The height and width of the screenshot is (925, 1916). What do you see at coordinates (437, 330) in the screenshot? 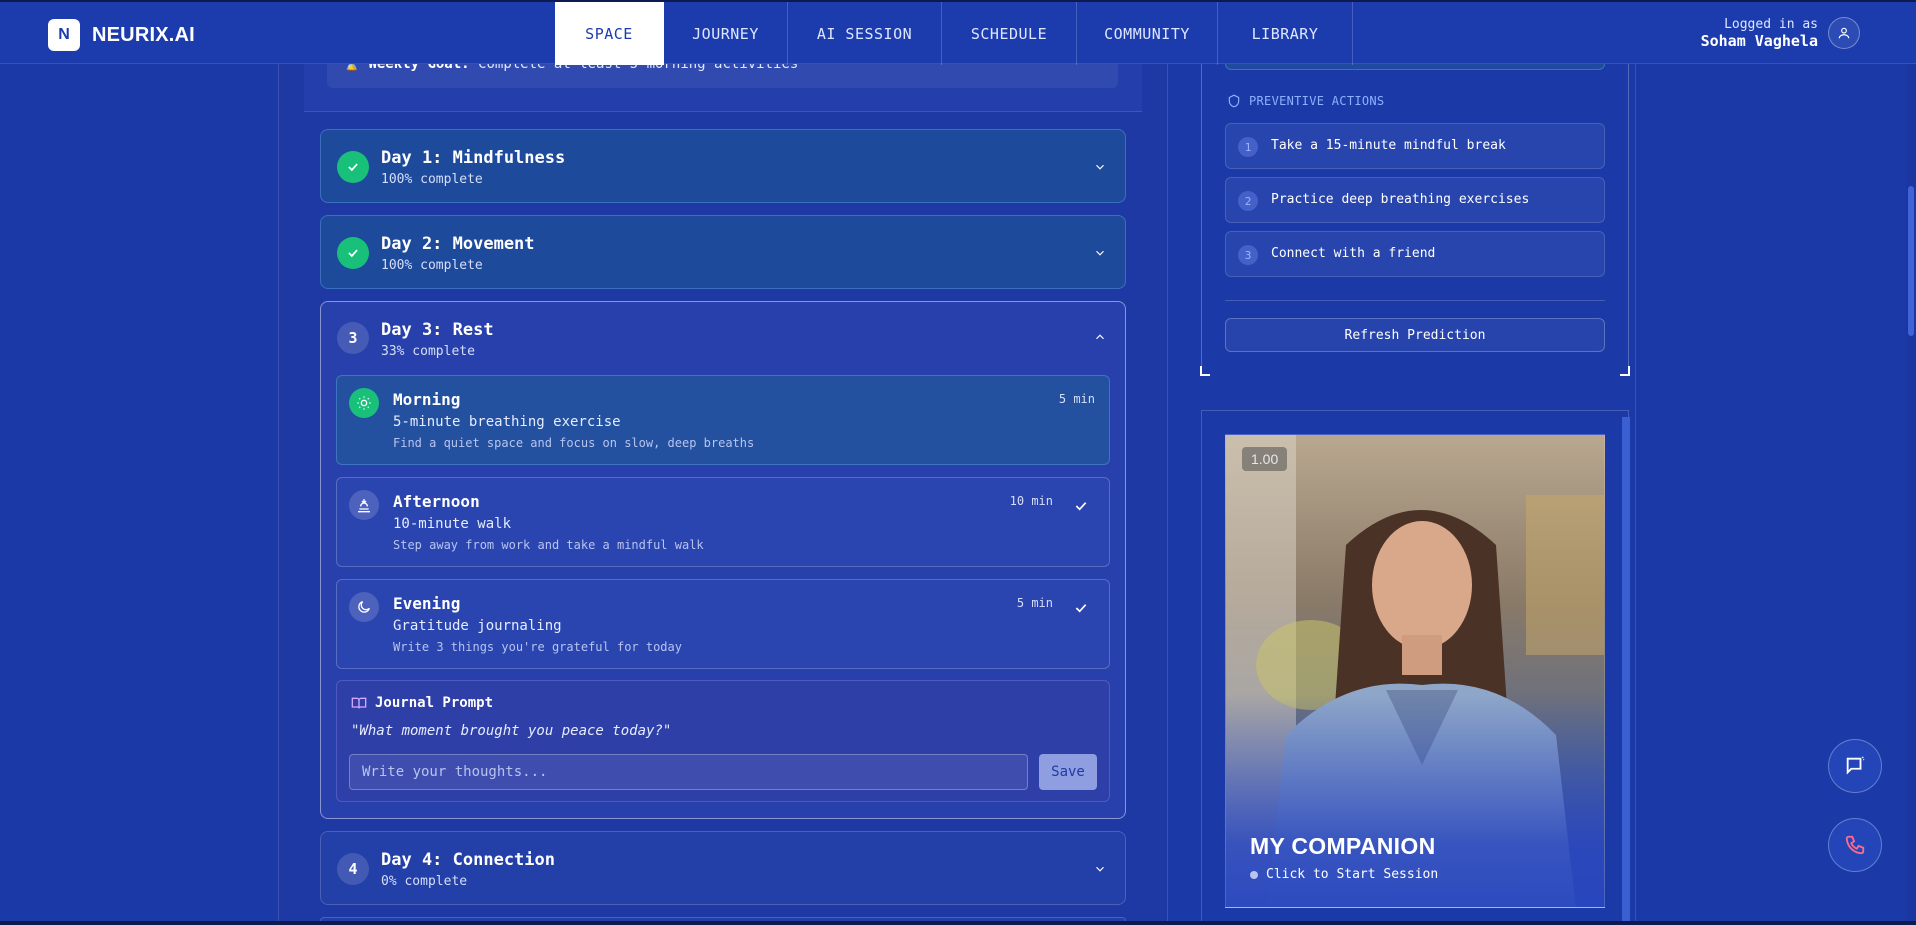
I see `day-title: Day 3: Rest` at bounding box center [437, 330].